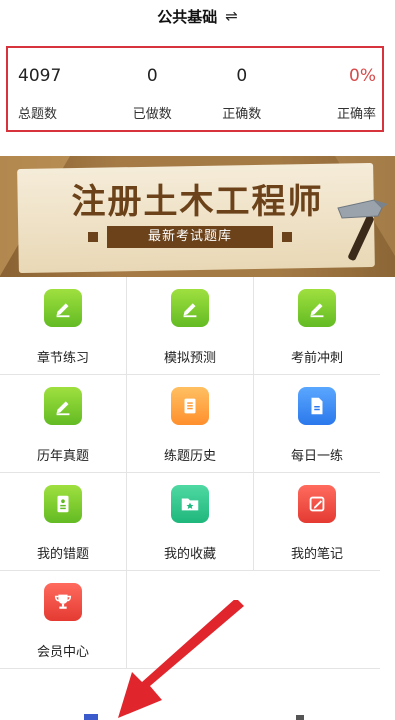 This screenshot has width=395, height=720. I want to click on grid-row: 章节练习 模拟预测 考前冲刺, so click(190, 326).